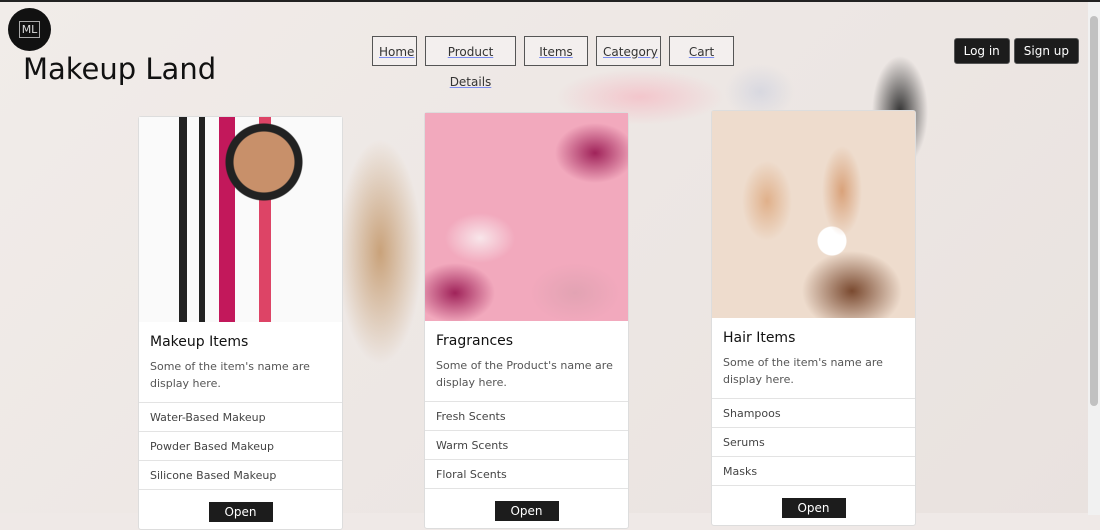 The image size is (1100, 530). Describe the element at coordinates (199, 342) in the screenshot. I see `card-title: Makeup Items` at that location.